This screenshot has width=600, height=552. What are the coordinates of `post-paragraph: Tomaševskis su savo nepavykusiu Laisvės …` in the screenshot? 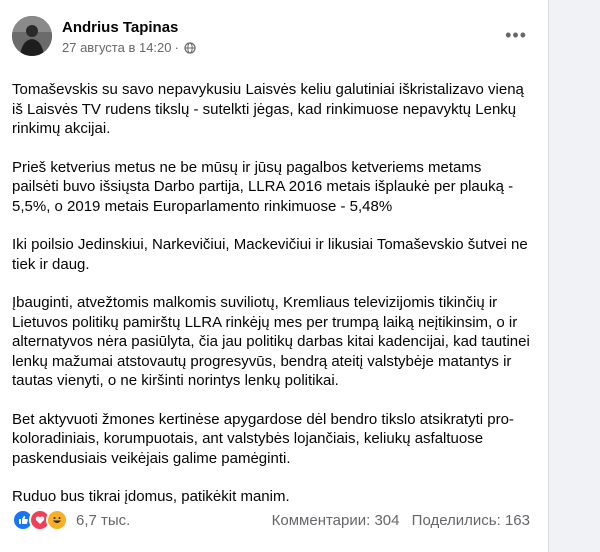 It's located at (268, 109).